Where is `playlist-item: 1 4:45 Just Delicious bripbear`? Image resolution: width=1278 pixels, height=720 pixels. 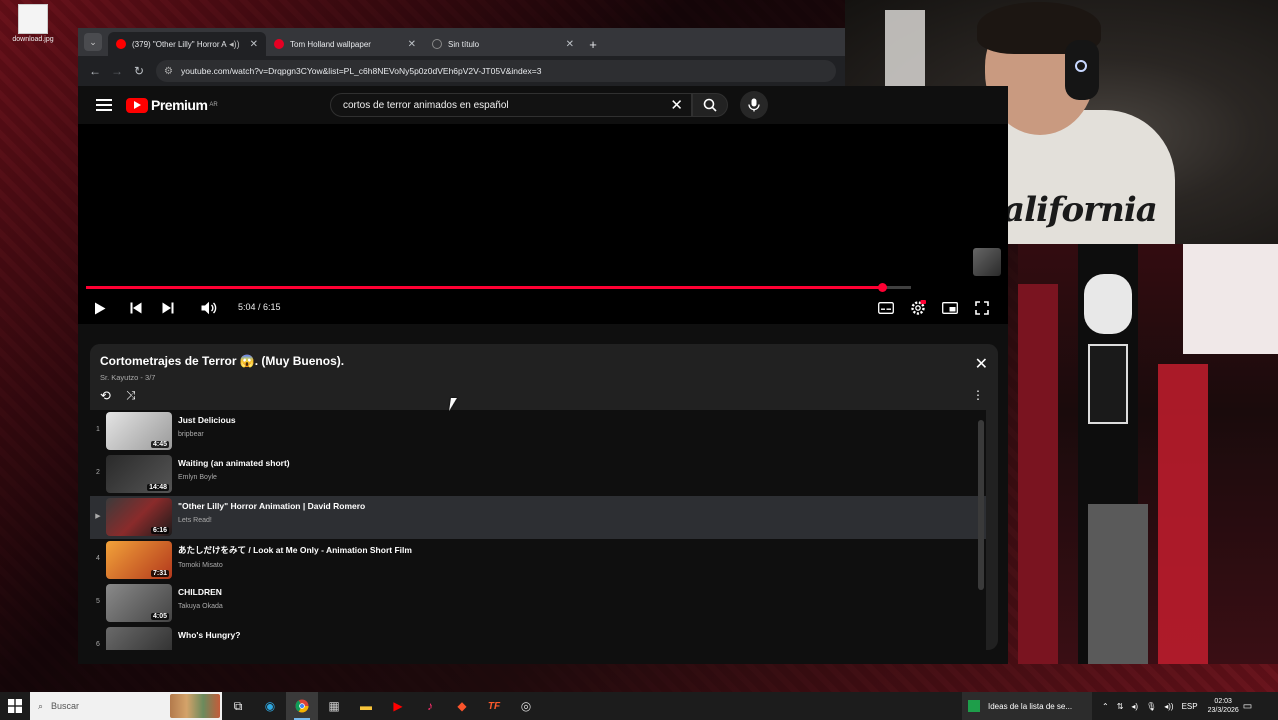
playlist-item: 1 4:45 Just Delicious bripbear is located at coordinates (538, 431).